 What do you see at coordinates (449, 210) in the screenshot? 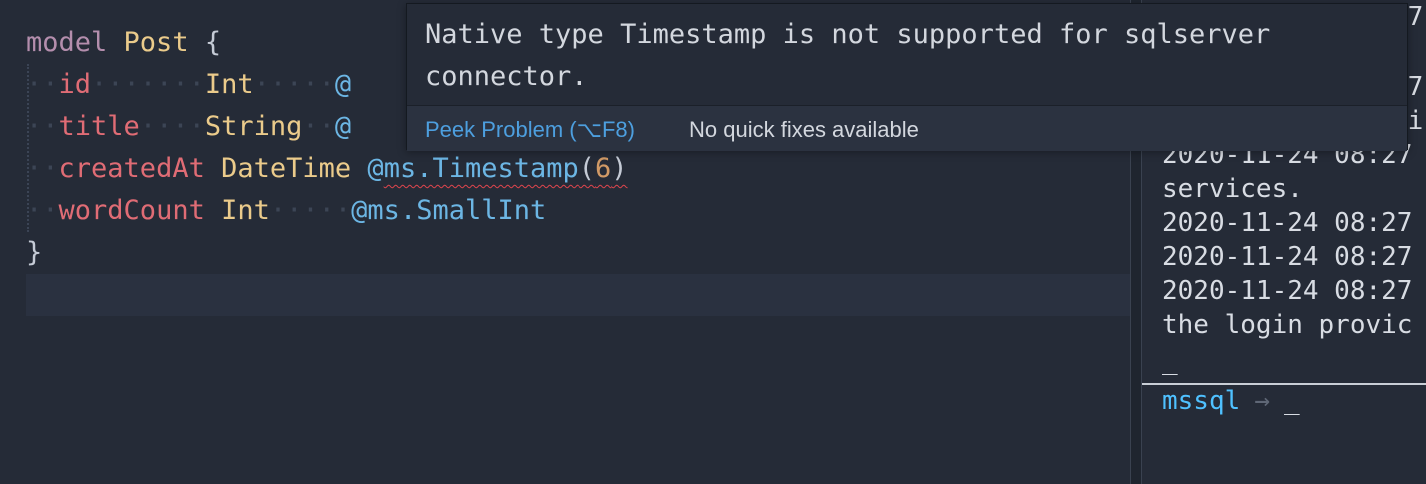
I see `attribute-ms-smallint: @ms.SmallInt` at bounding box center [449, 210].